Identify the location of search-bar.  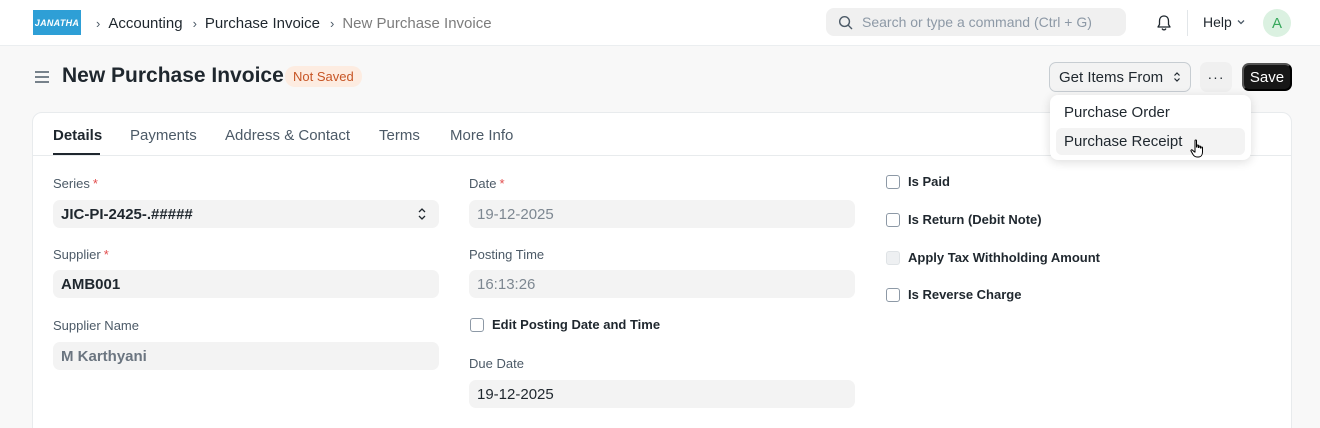
(976, 22).